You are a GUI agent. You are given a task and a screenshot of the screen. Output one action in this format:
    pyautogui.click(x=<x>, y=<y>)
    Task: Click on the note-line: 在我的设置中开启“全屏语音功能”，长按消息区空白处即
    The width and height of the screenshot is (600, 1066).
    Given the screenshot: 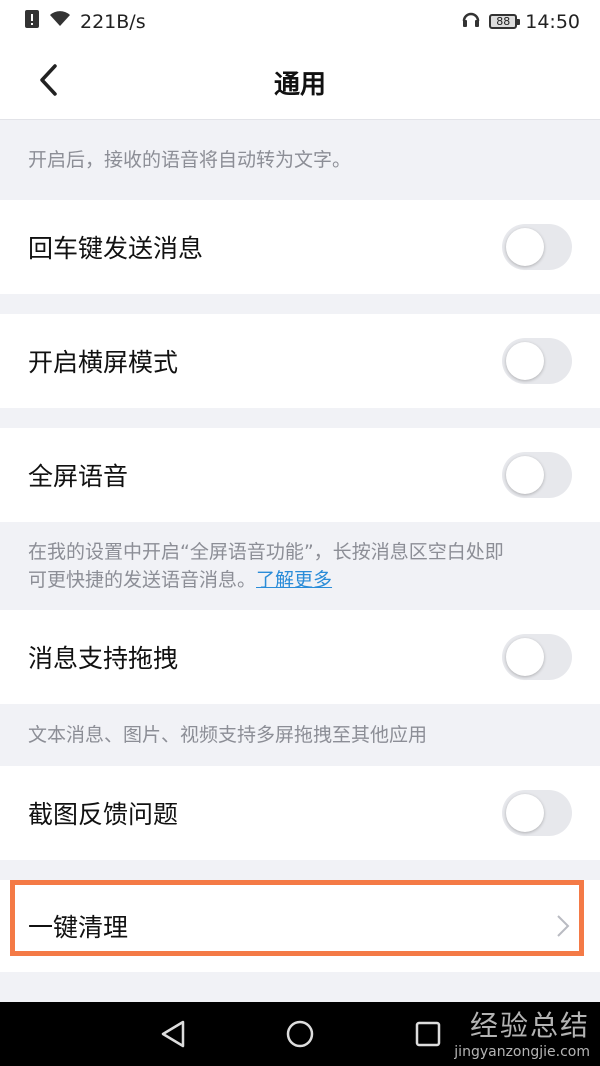 What is the action you would take?
    pyautogui.click(x=266, y=552)
    